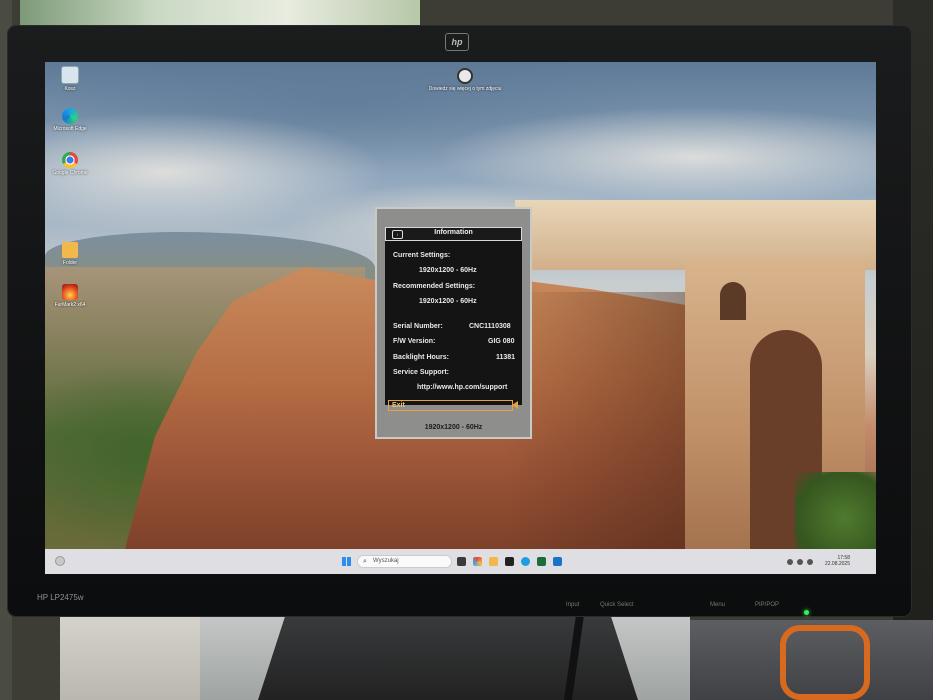 This screenshot has width=933, height=700. I want to click on desktop-icon-spotlight: Dowiedz się więcej o tym zdjęciu, so click(465, 80).